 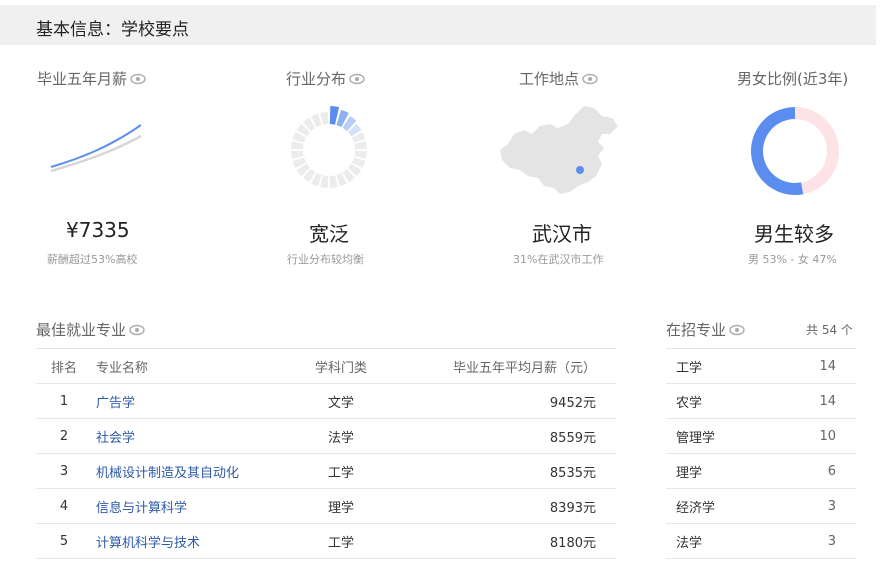 I want to click on gender-stat-title: 男女比例(近3年), so click(x=792, y=78).